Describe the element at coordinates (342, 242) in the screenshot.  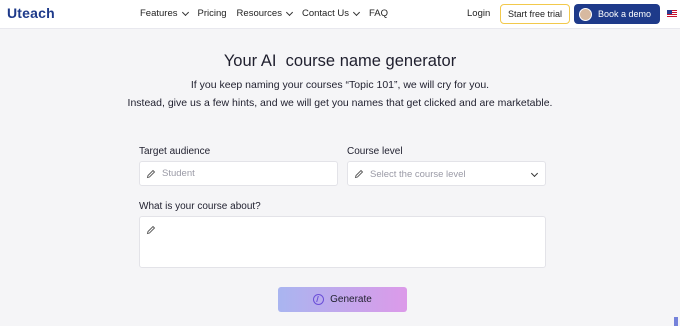
I see `course-about-field` at that location.